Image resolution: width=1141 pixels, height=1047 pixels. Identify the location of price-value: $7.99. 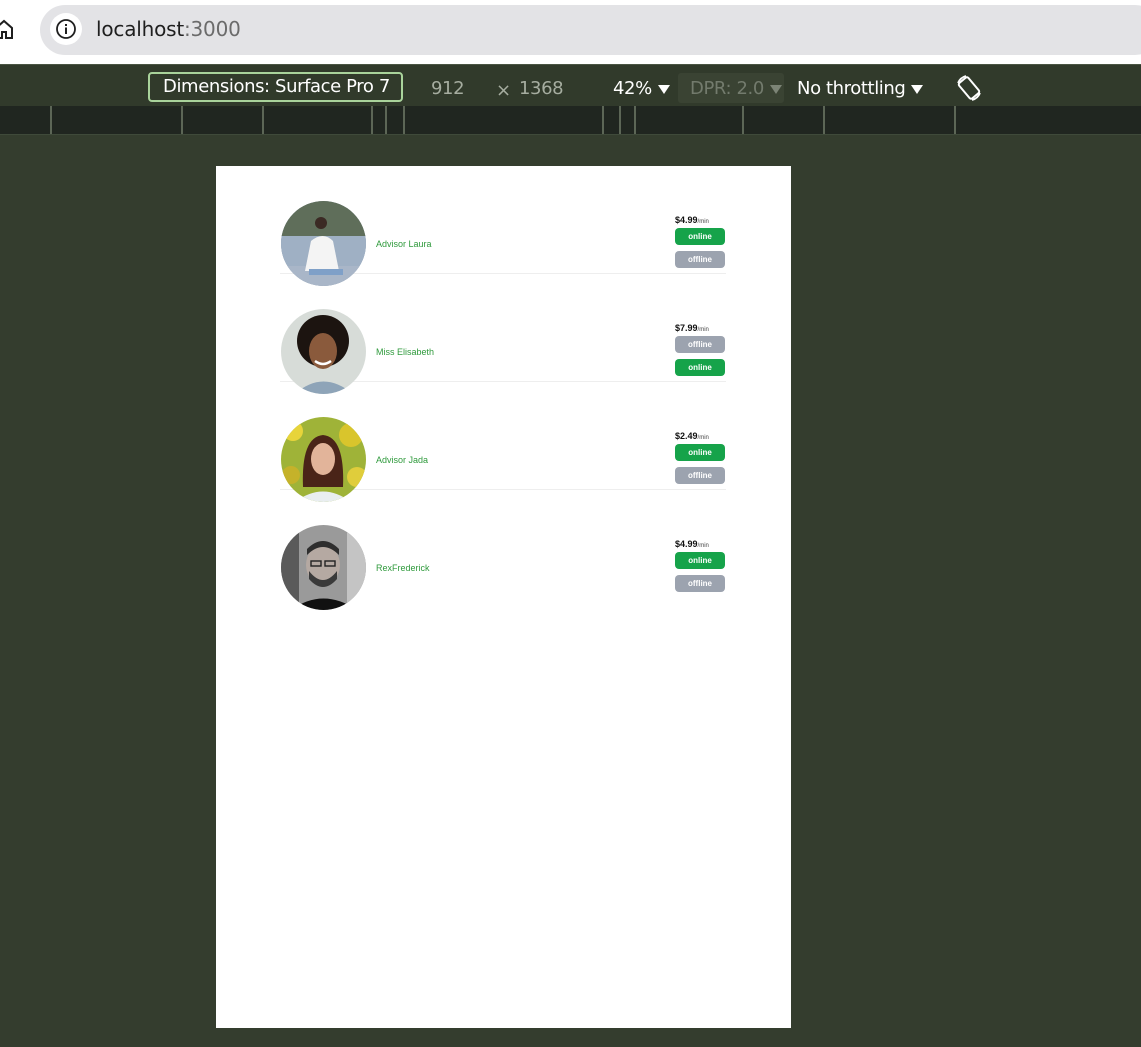
(686, 328).